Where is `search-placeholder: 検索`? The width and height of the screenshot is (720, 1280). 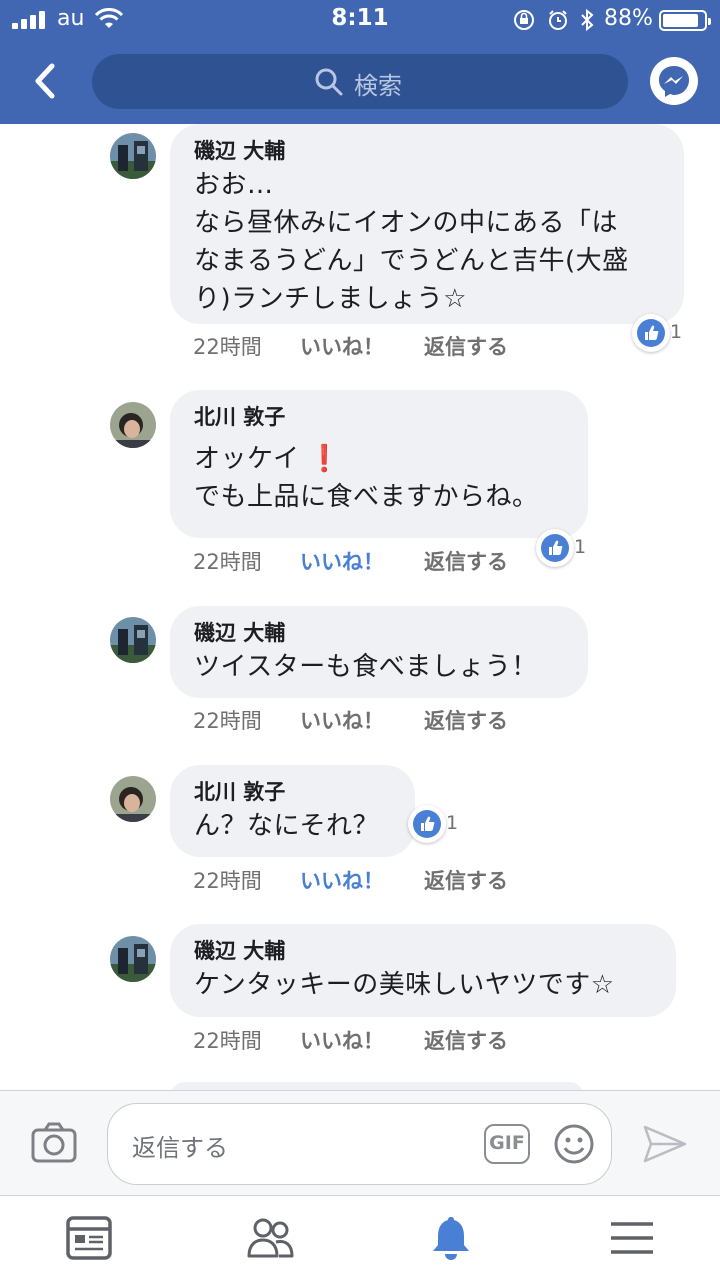 search-placeholder: 検索 is located at coordinates (378, 86).